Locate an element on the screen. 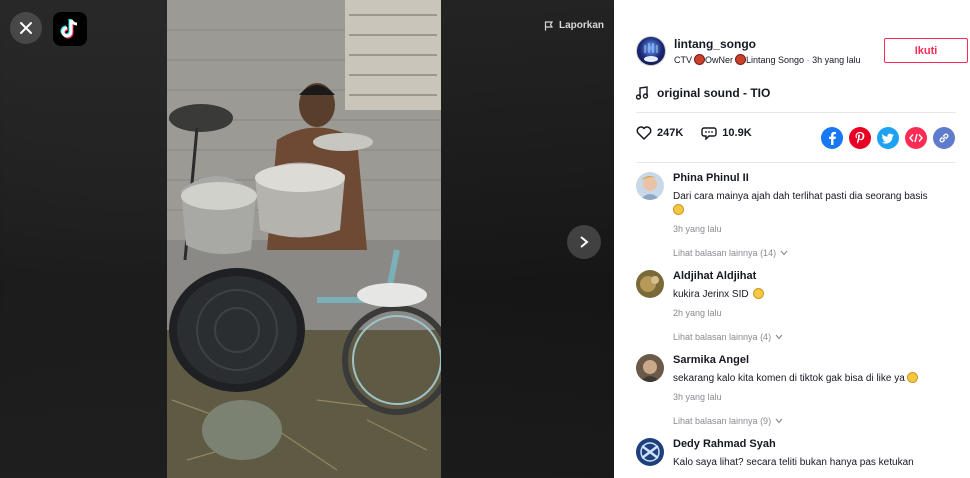  share-pinterest-button is located at coordinates (860, 138).